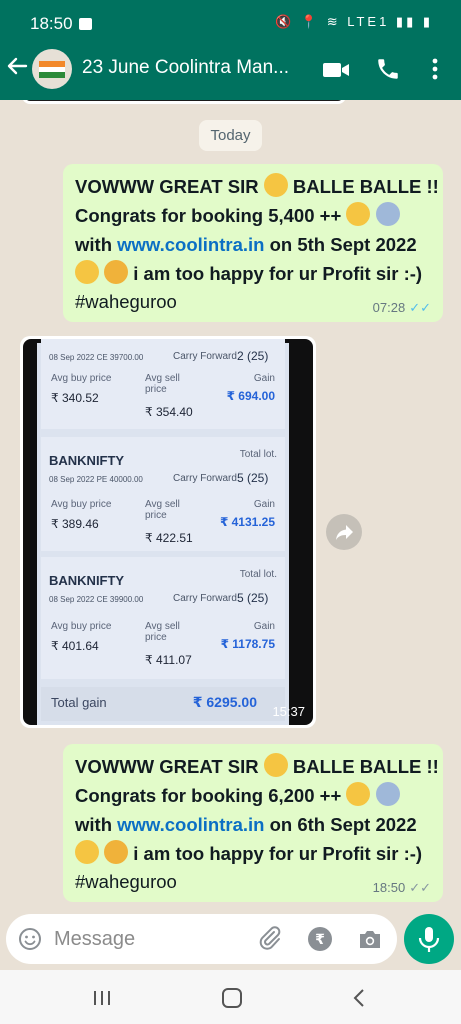 Image resolution: width=461 pixels, height=1024 pixels. What do you see at coordinates (17, 68) in the screenshot?
I see `back-arrow-icon` at bounding box center [17, 68].